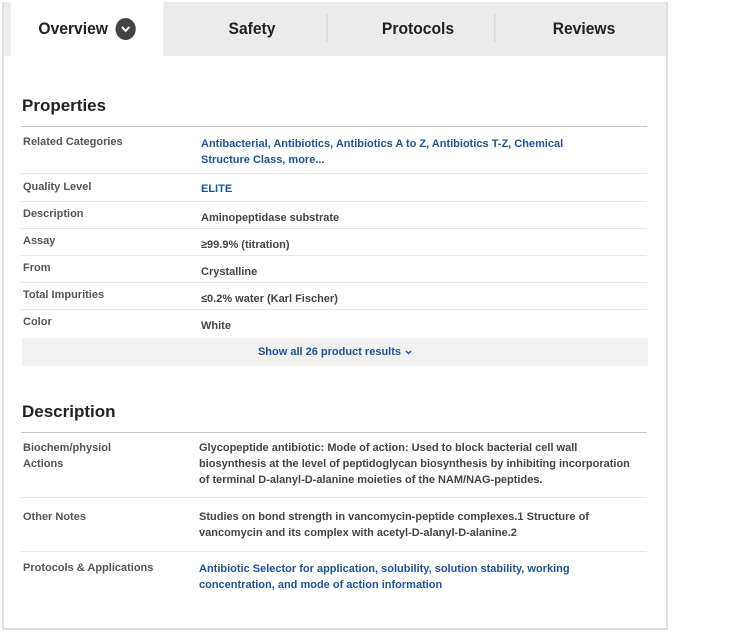  Describe the element at coordinates (64, 105) in the screenshot. I see `properties-heading: Properties` at that location.